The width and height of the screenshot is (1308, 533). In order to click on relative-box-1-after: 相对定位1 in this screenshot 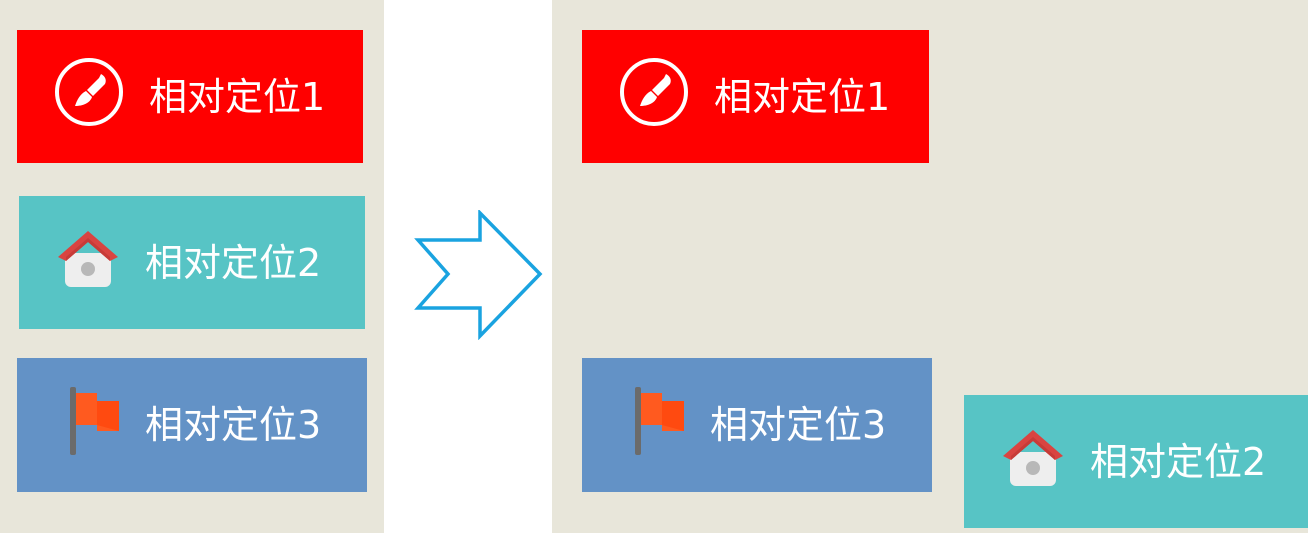, I will do `click(755, 96)`.